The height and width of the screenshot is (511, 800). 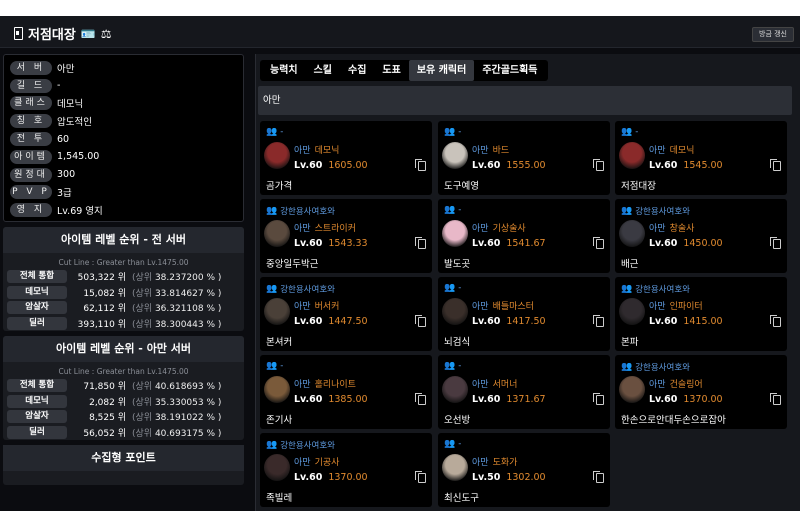 What do you see at coordinates (441, 70) in the screenshot?
I see `tab-5: 보유 캐릭터` at bounding box center [441, 70].